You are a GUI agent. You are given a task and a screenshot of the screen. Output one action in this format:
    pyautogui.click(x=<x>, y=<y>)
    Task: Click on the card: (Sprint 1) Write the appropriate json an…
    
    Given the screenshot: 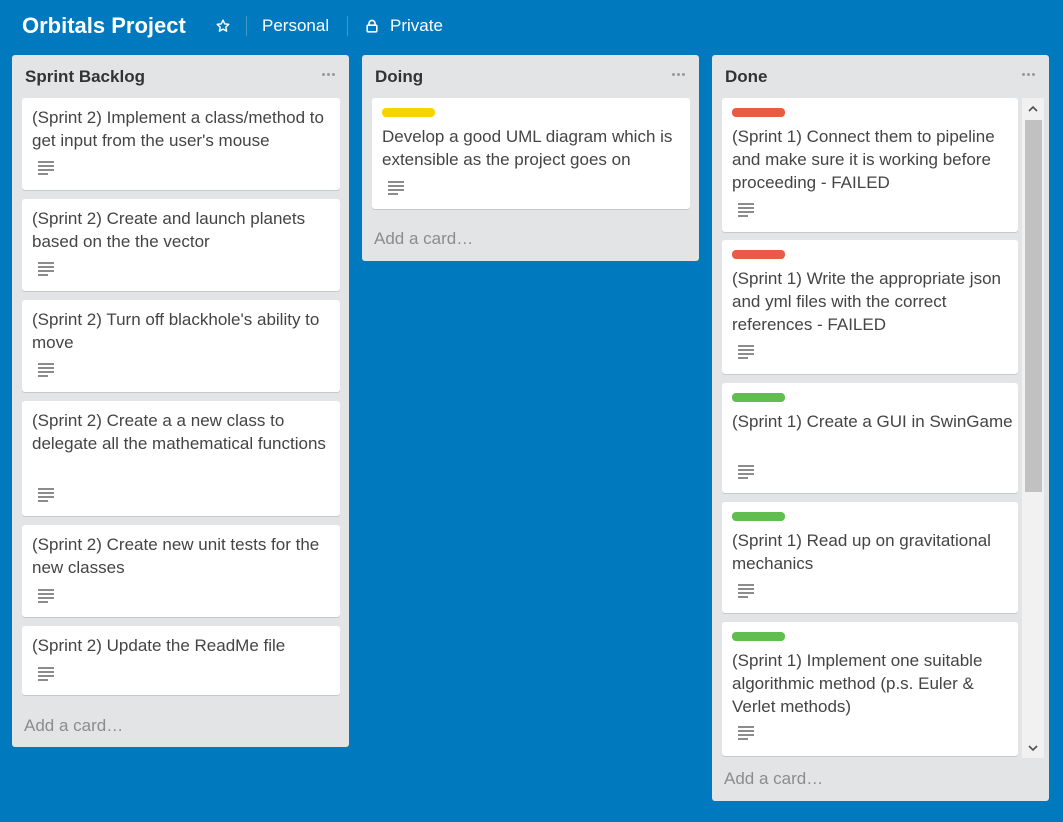 What is the action you would take?
    pyautogui.click(x=870, y=307)
    